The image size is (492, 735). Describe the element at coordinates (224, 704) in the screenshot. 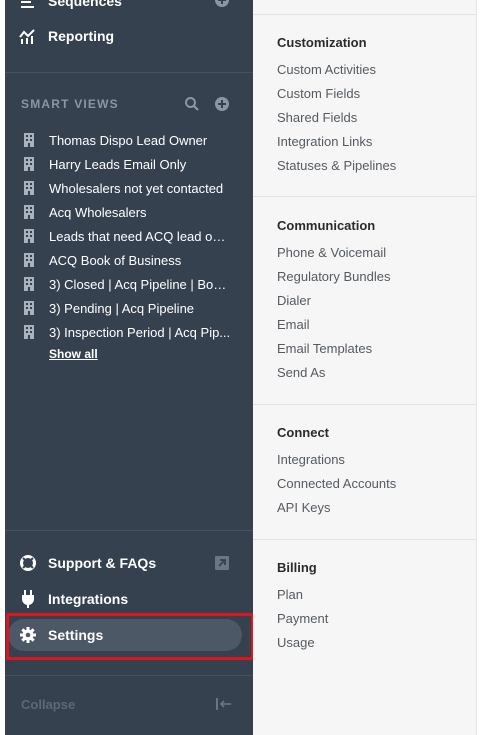

I see `collapse-arrow-icon` at that location.